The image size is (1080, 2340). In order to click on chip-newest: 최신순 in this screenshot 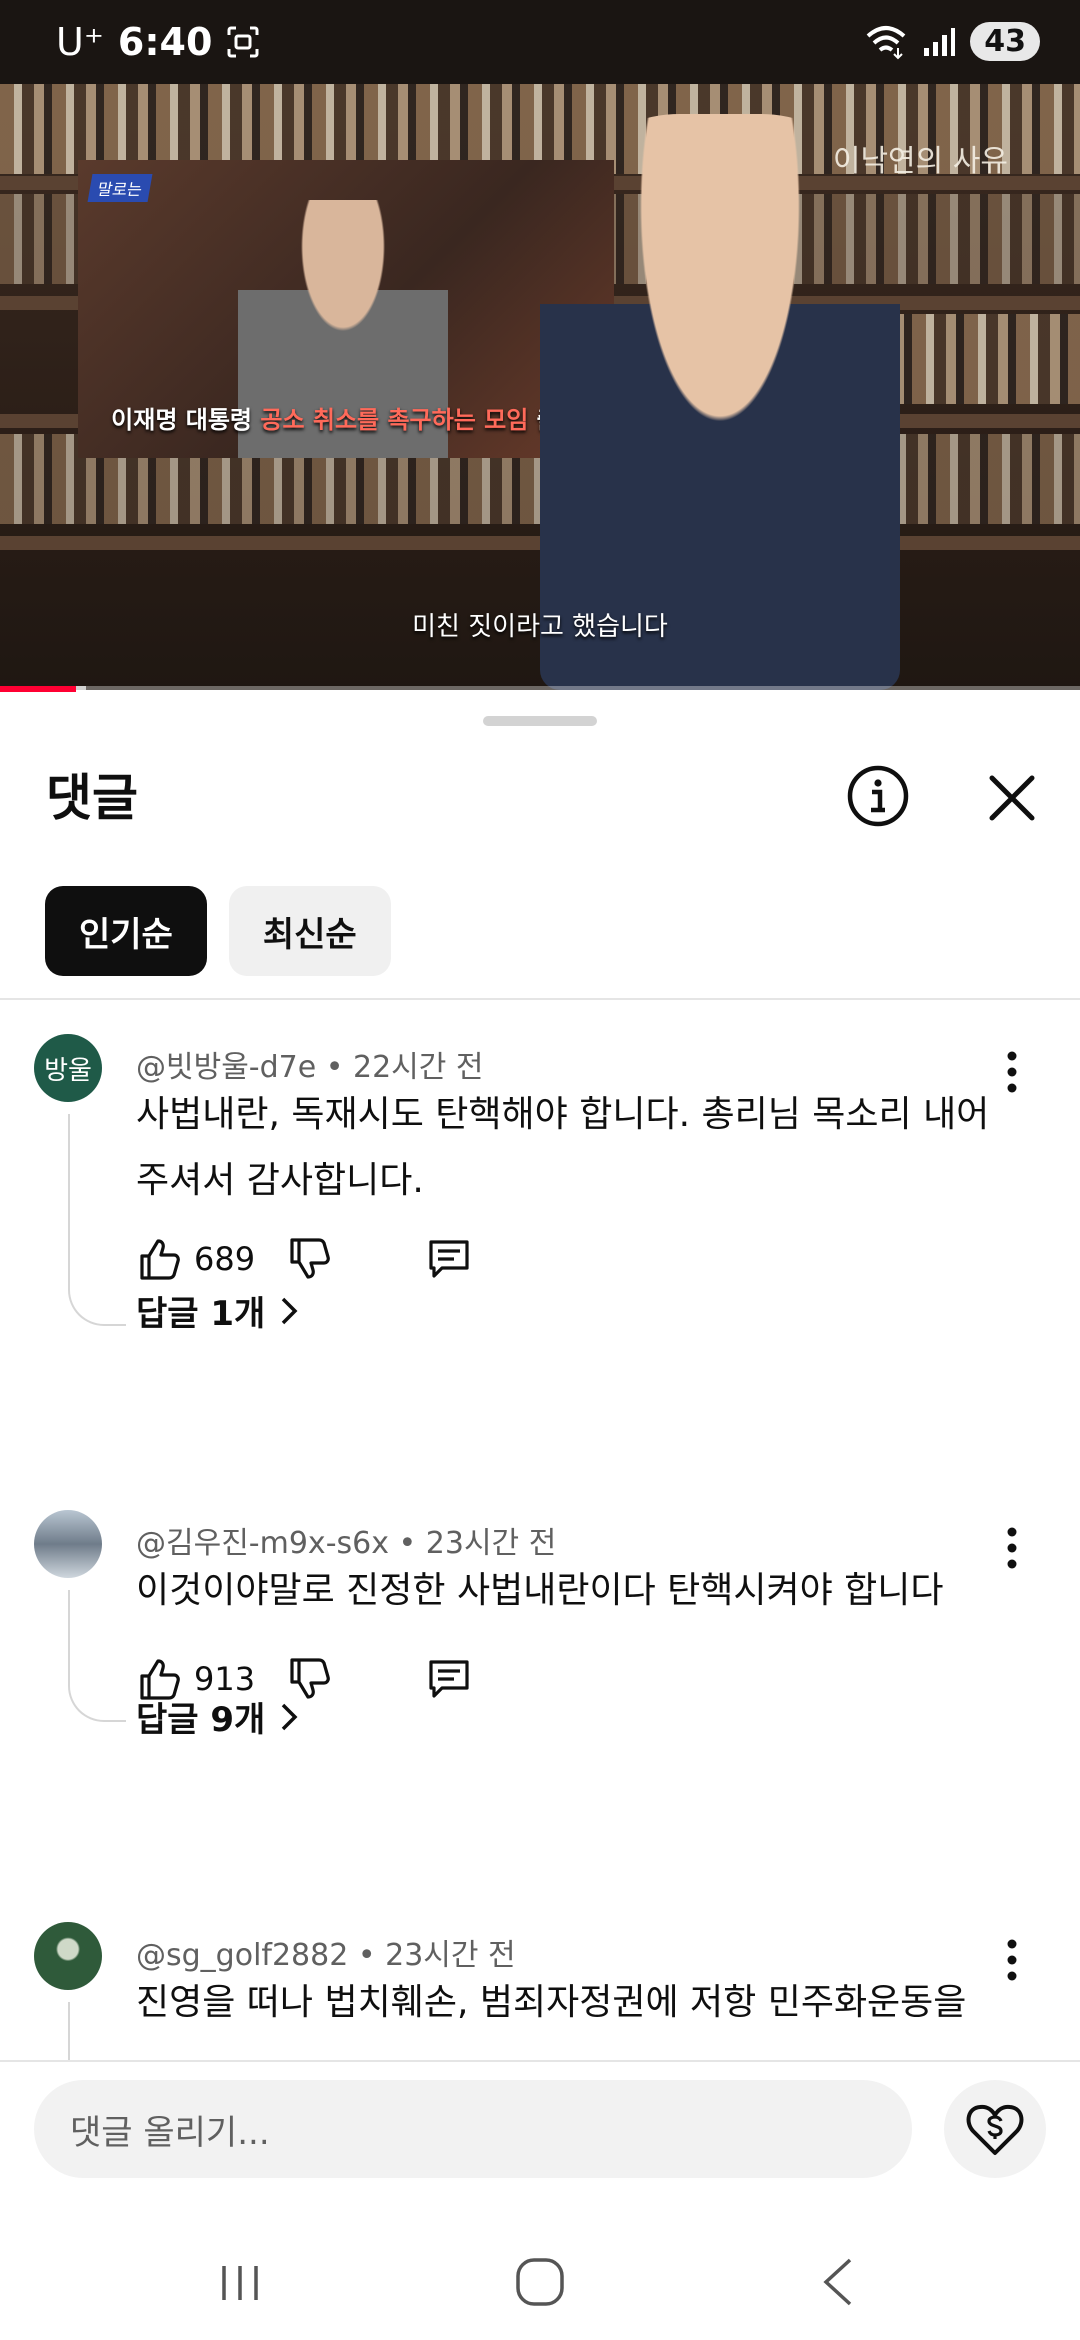, I will do `click(309, 931)`.